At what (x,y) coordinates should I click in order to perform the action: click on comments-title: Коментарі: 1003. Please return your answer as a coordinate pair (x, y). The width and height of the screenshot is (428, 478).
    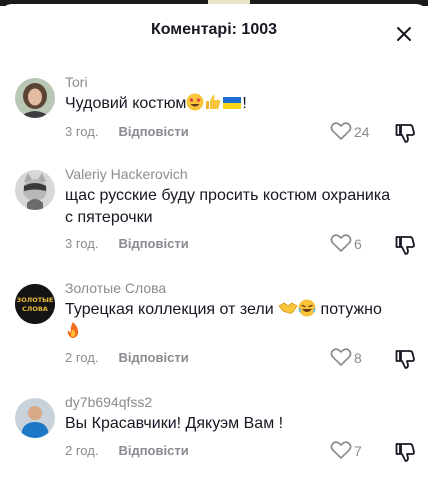
    Looking at the image, I should click on (214, 29).